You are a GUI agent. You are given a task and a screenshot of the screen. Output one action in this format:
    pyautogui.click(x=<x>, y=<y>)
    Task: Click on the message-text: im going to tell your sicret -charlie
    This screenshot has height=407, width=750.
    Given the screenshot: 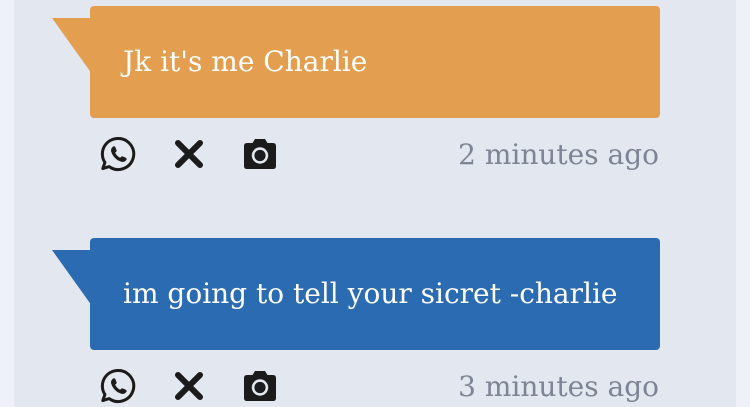 What is the action you would take?
    pyautogui.click(x=370, y=293)
    